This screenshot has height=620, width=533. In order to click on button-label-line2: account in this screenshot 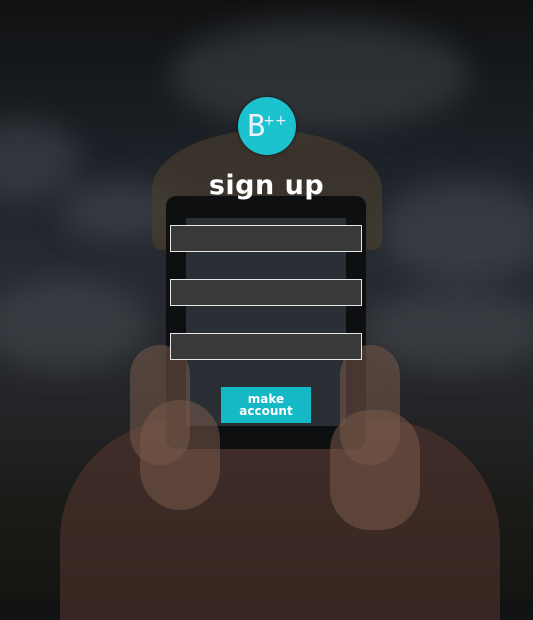, I will do `click(266, 411)`.